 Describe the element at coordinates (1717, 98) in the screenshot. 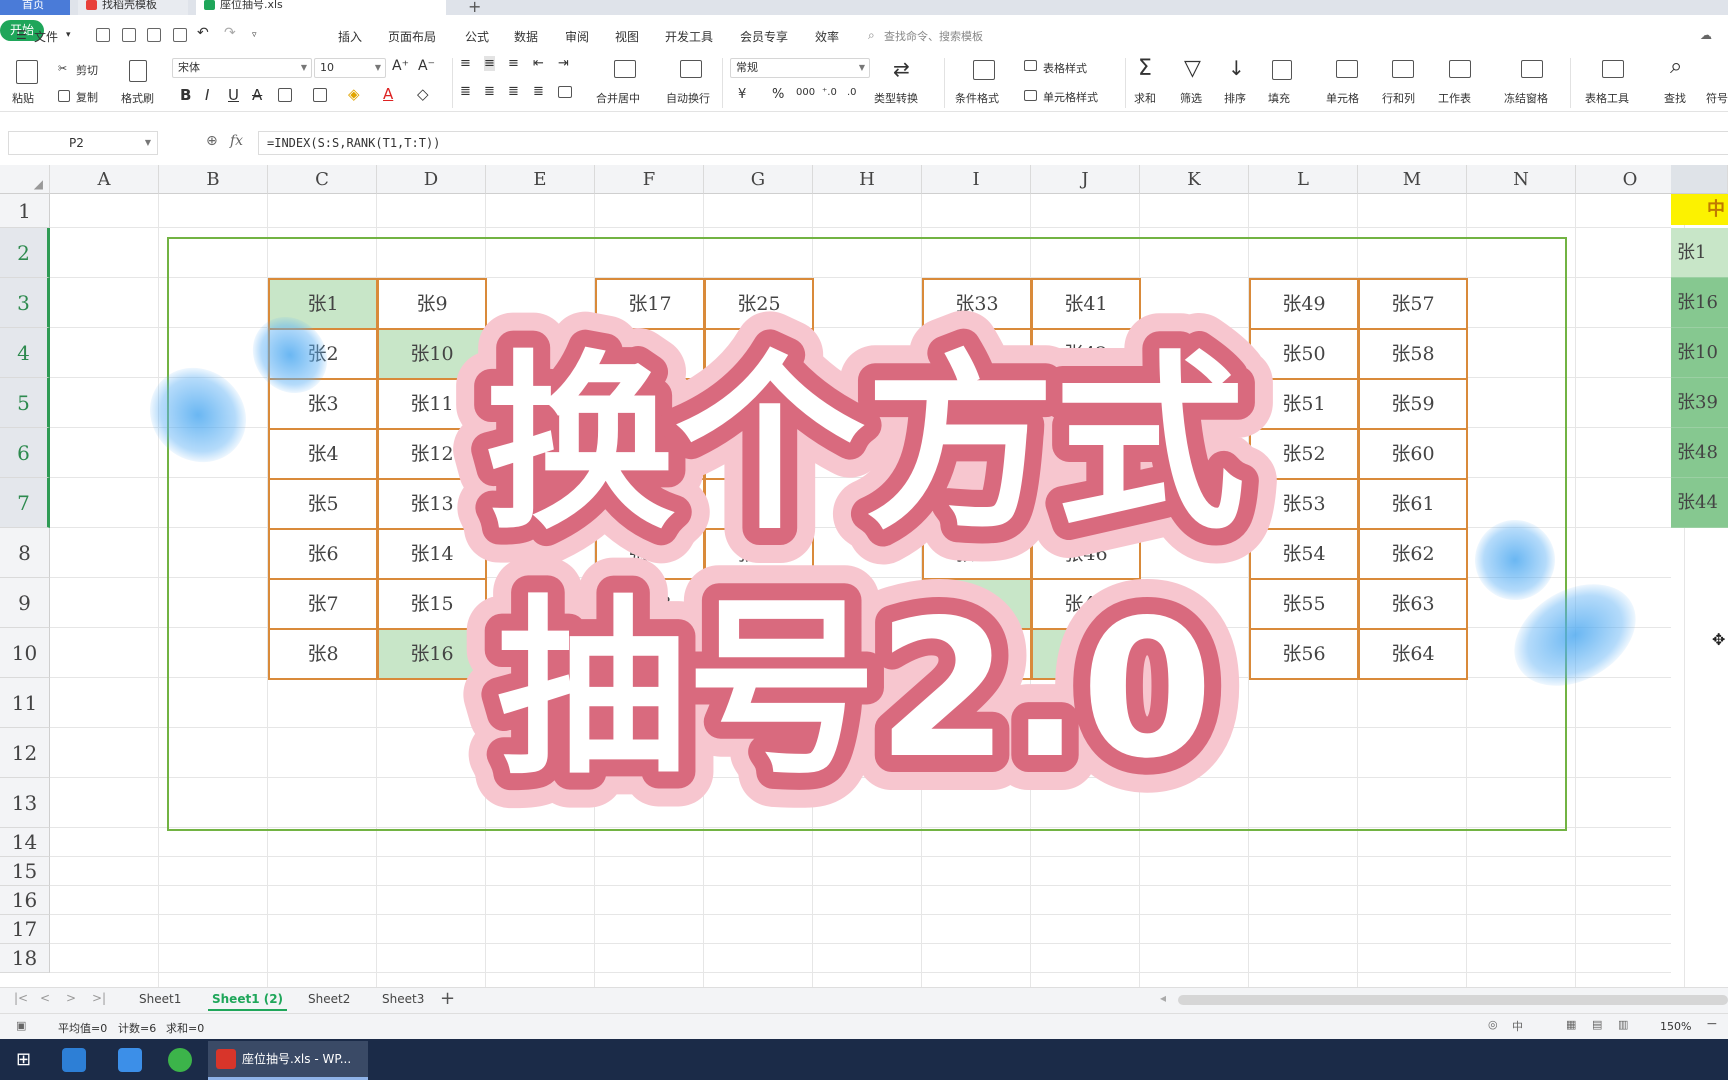

I see `symbol-button: 符号` at that location.